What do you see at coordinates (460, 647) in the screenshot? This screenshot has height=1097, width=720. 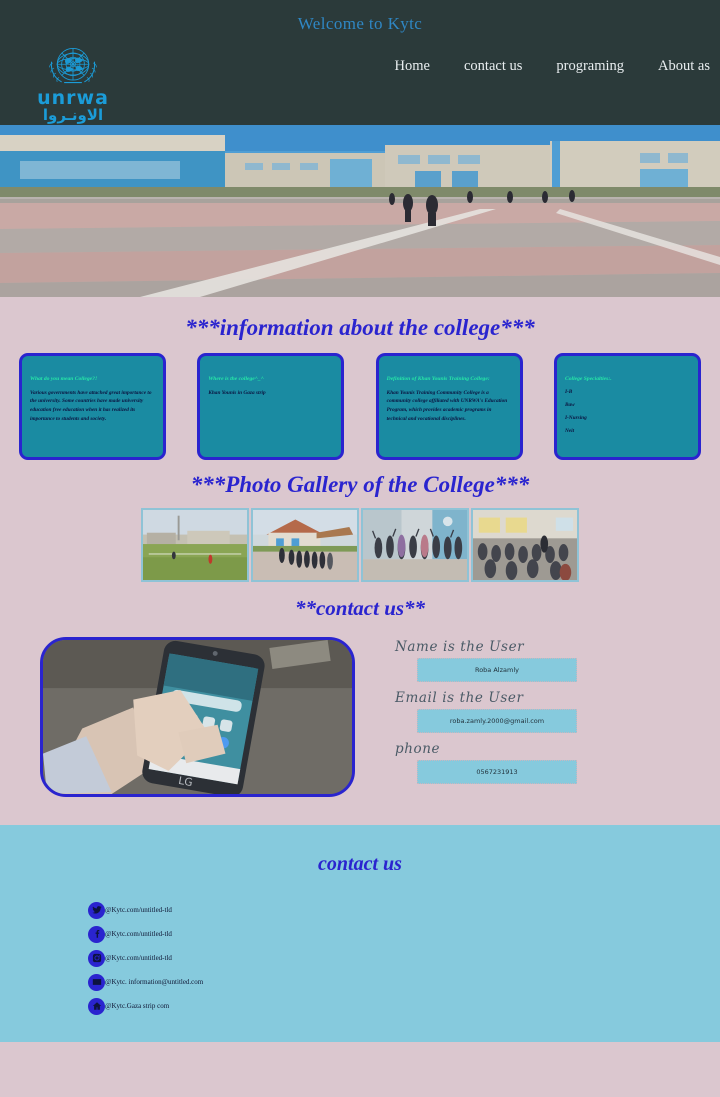 I see `name-label: Name is the User` at bounding box center [460, 647].